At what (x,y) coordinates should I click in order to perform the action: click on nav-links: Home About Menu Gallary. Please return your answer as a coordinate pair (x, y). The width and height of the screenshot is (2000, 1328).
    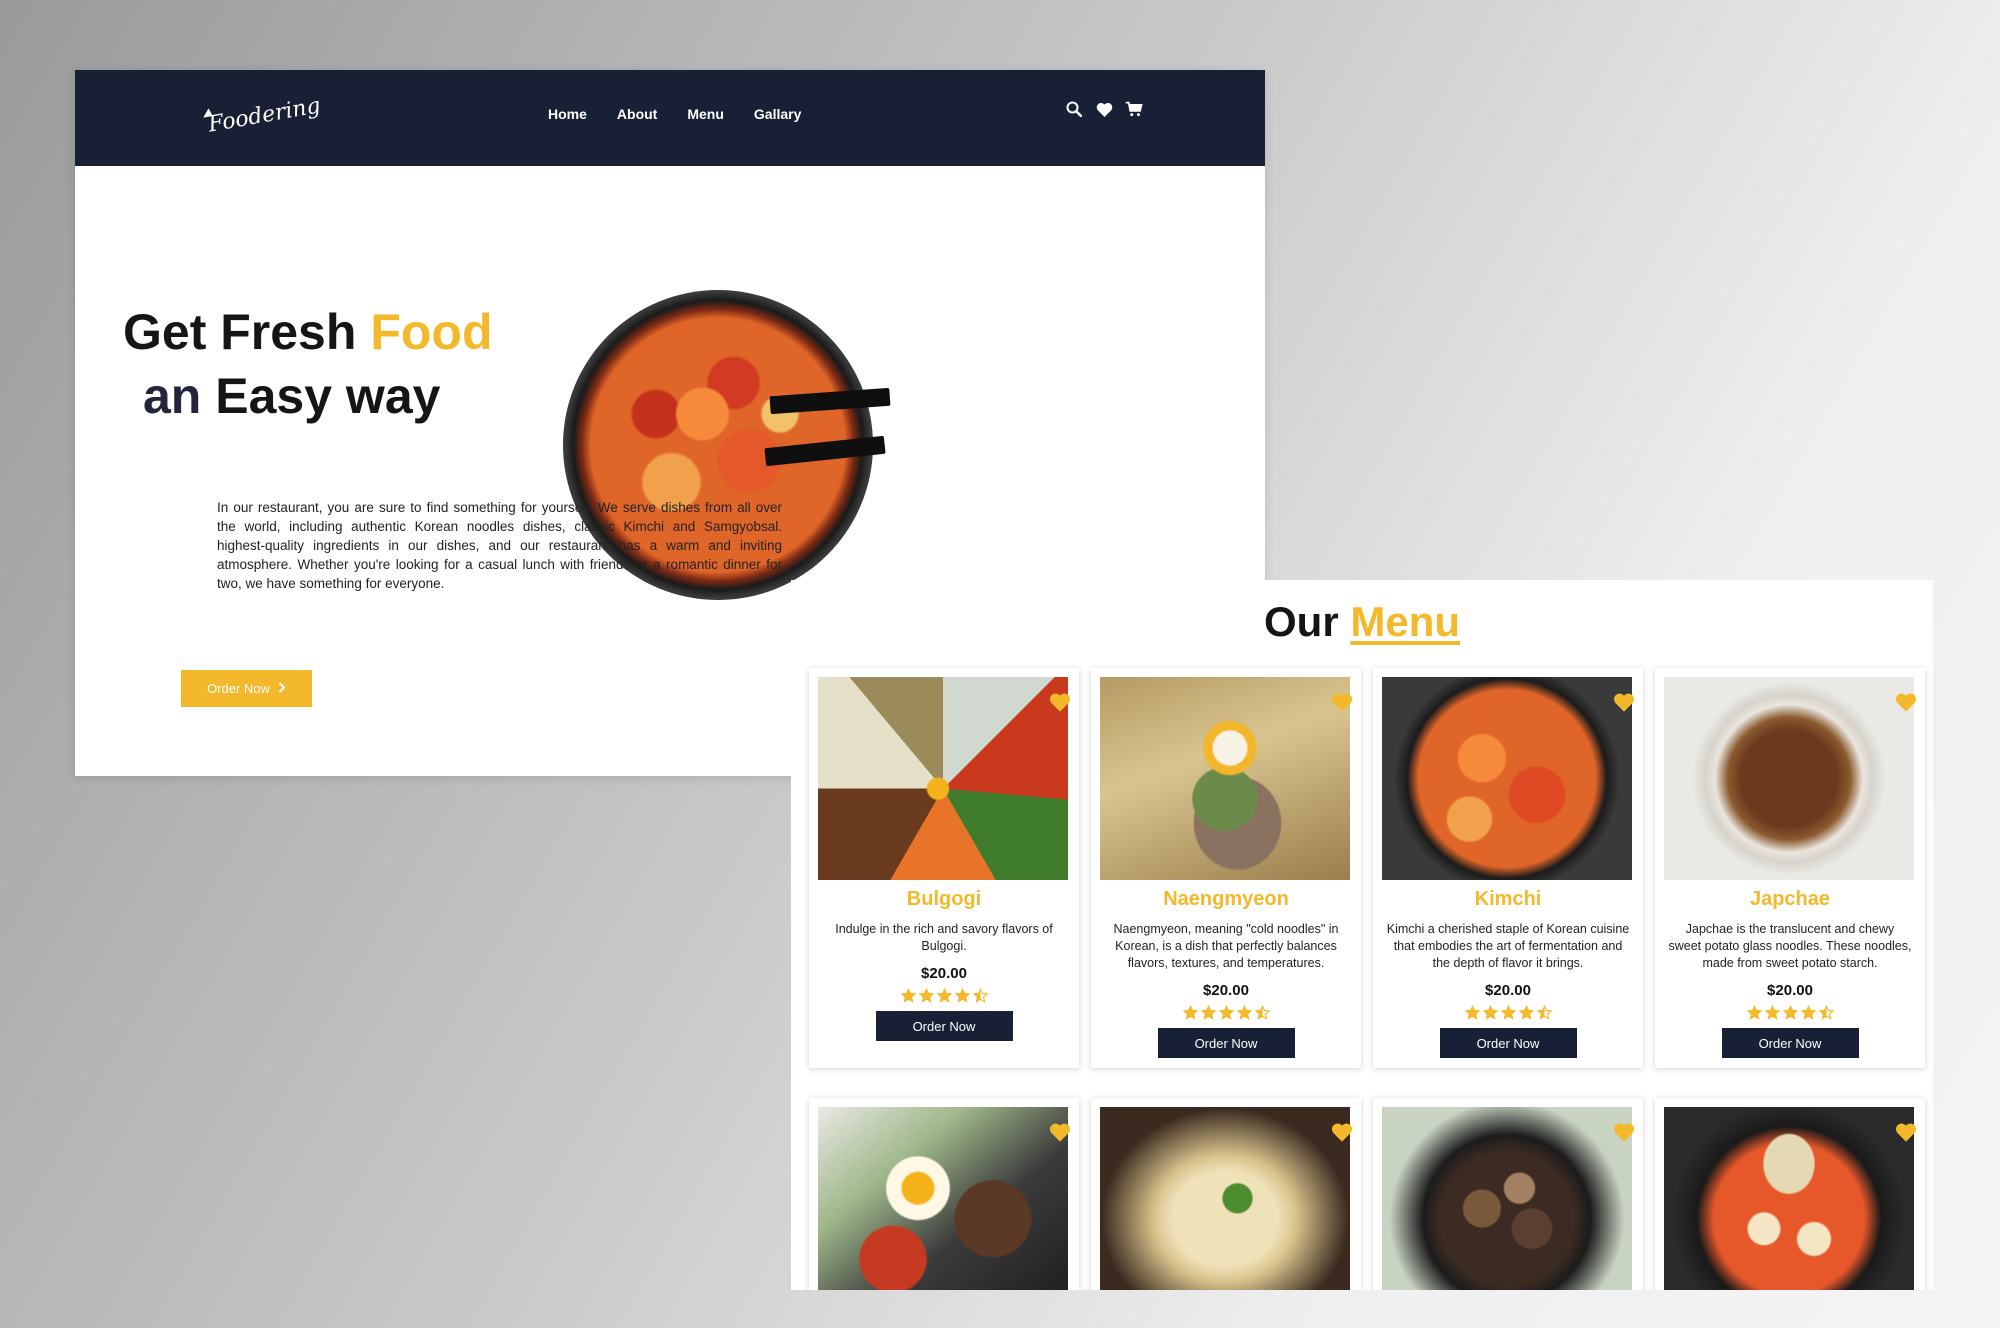
    Looking at the image, I should click on (674, 114).